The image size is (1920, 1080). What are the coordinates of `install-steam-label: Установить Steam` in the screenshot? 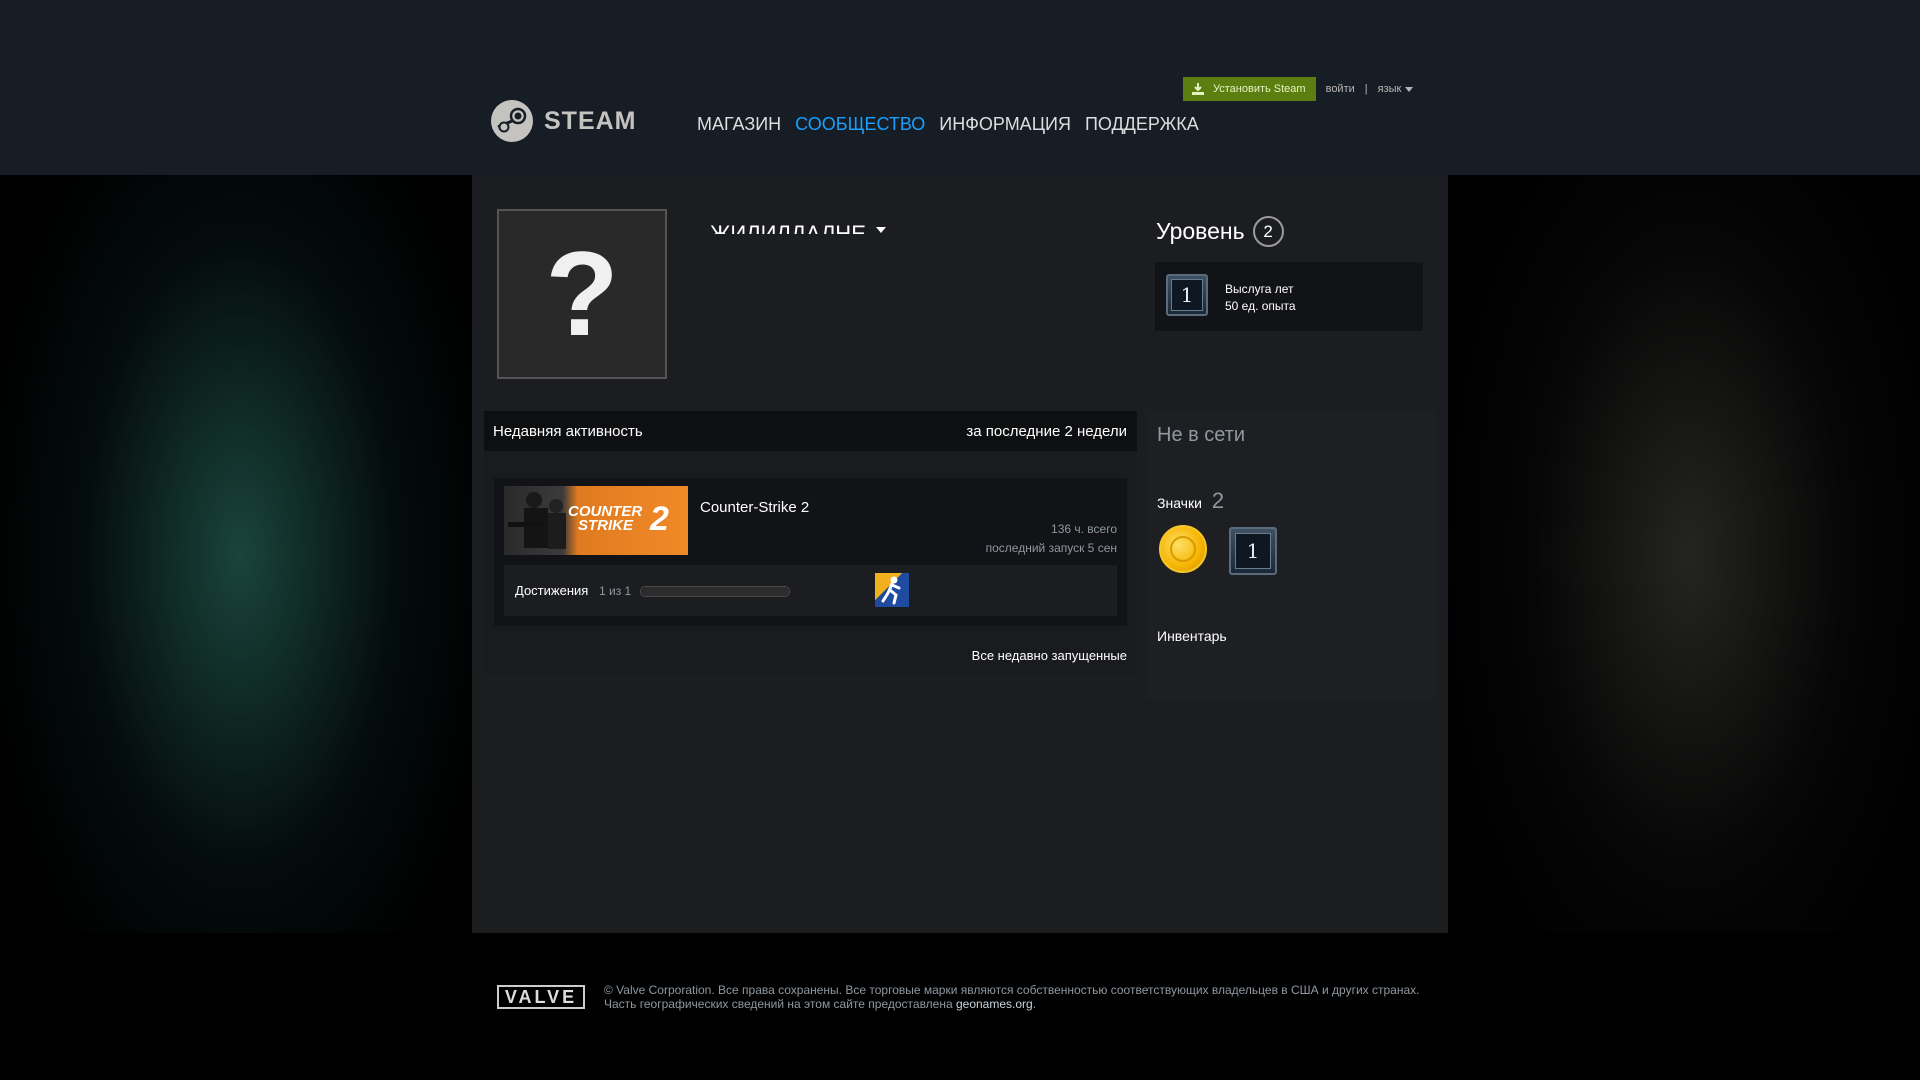 It's located at (1259, 89).